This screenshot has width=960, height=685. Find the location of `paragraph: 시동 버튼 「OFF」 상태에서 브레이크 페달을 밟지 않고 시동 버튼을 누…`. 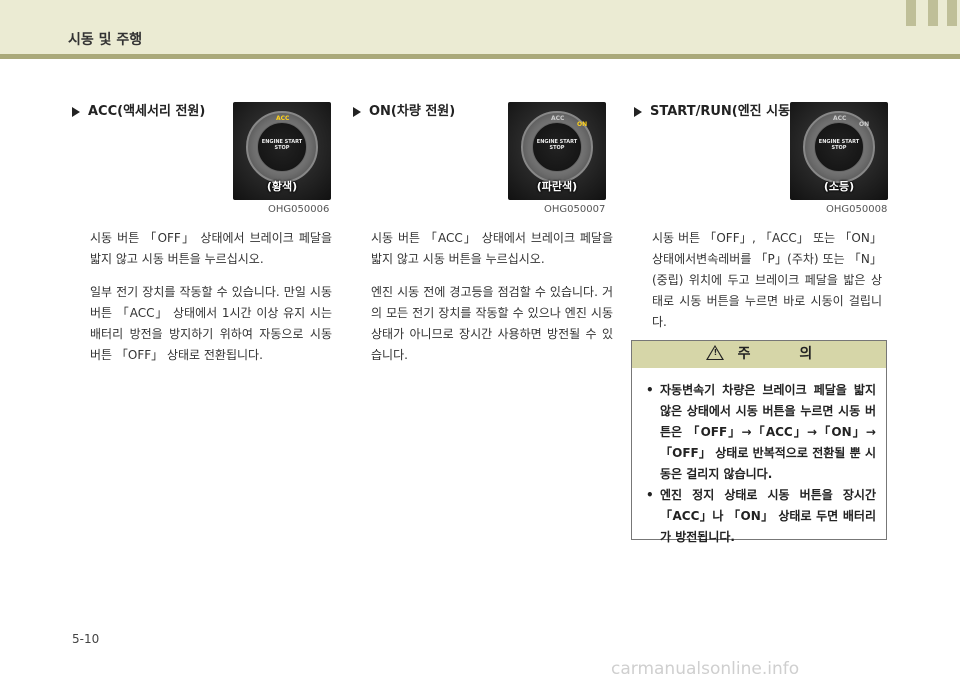

paragraph: 시동 버튼 「OFF」 상태에서 브레이크 페달을 밟지 않고 시동 버튼을 누… is located at coordinates (211, 248).